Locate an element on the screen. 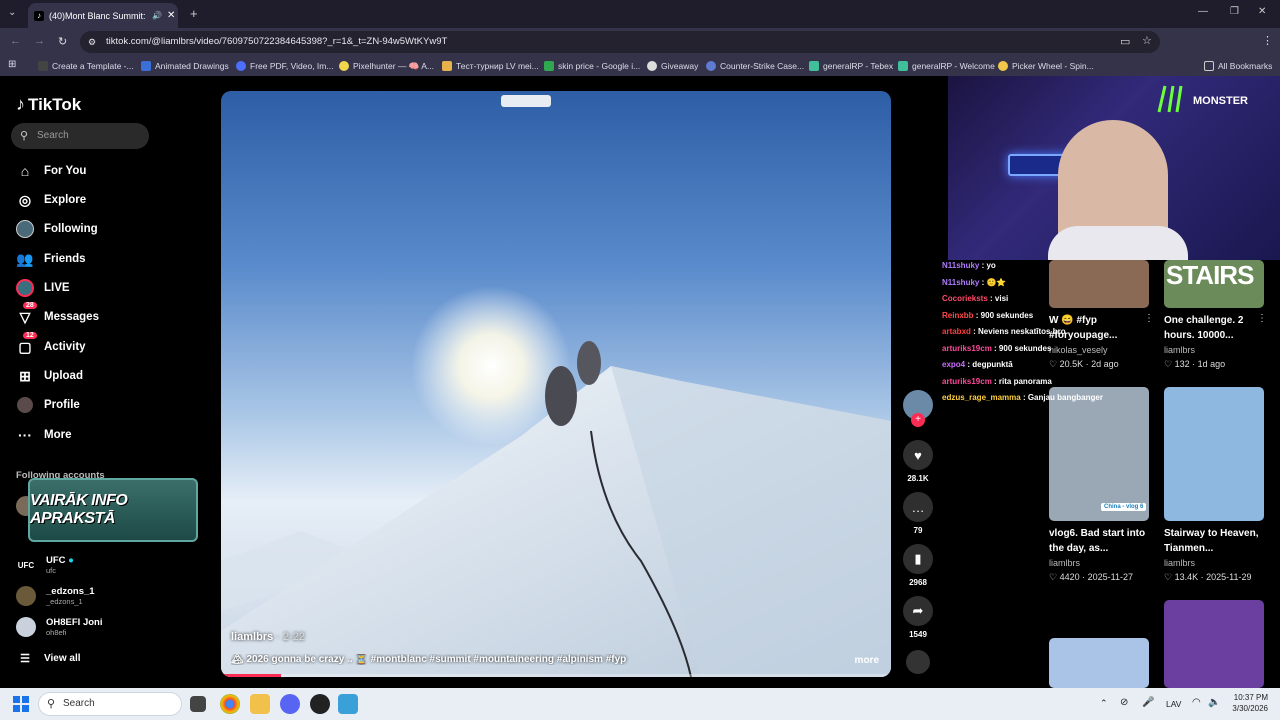  nav-explore: ◎ Explore is located at coordinates (51, 200).